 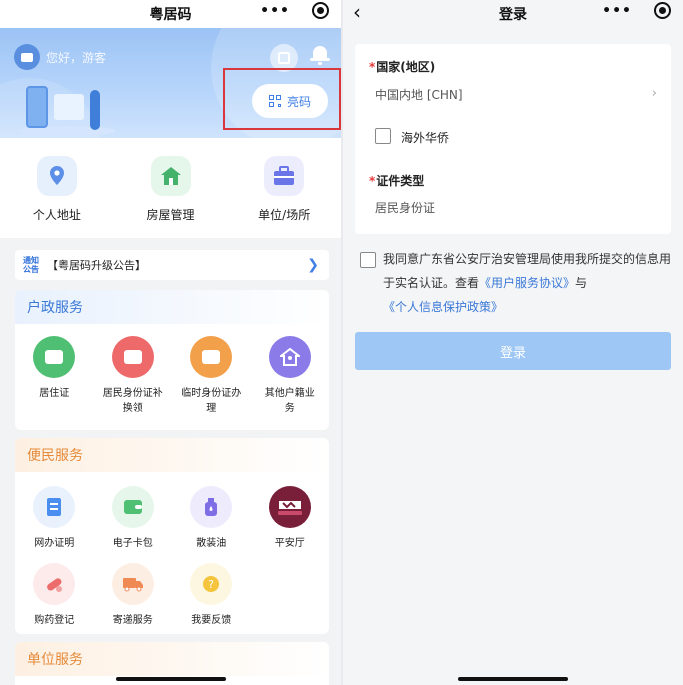 I want to click on notice-tag: 通知公告, so click(x=31, y=265).